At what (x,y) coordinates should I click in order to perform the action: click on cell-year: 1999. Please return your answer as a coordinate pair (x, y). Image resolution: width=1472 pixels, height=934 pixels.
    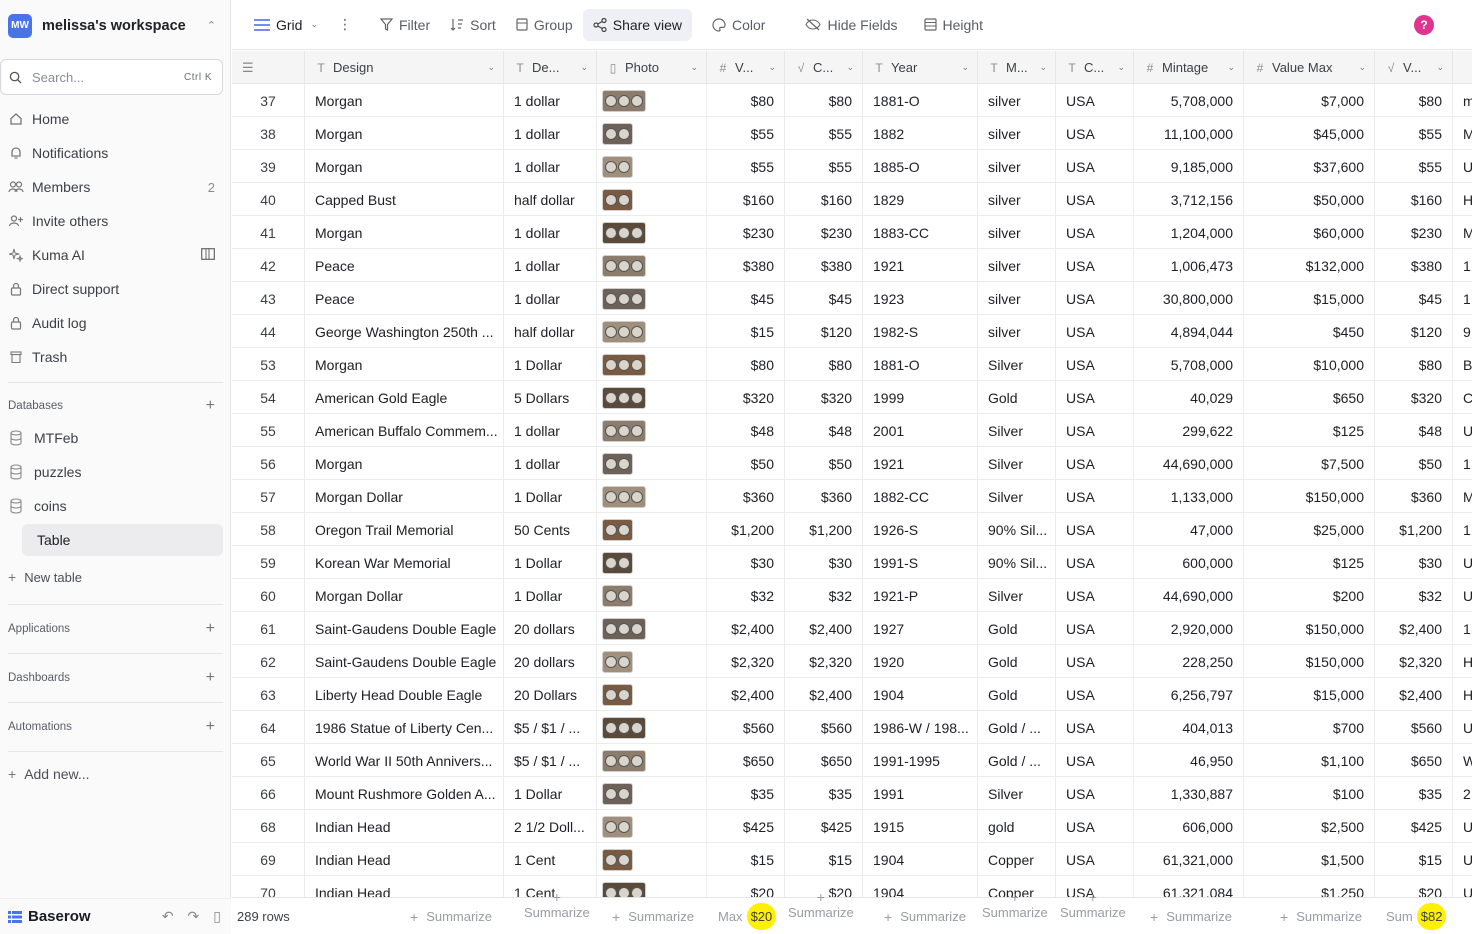
    Looking at the image, I should click on (920, 397).